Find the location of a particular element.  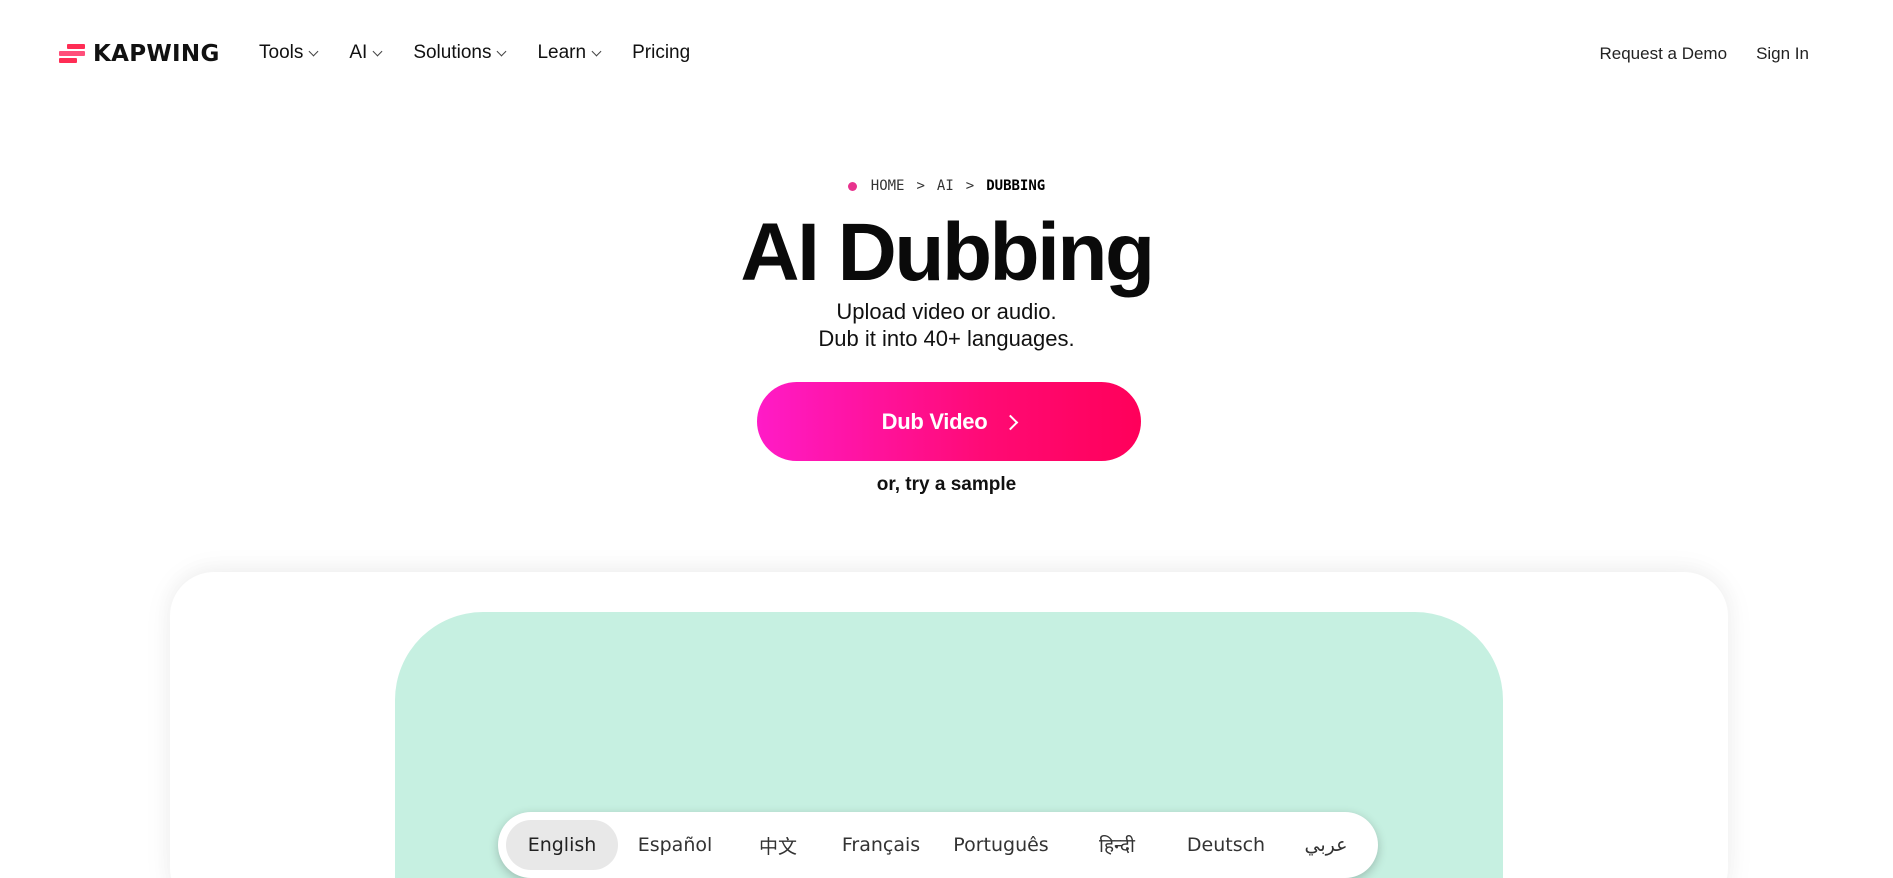

breadcrumb: HOME > AI > DUBBING is located at coordinates (946, 186).